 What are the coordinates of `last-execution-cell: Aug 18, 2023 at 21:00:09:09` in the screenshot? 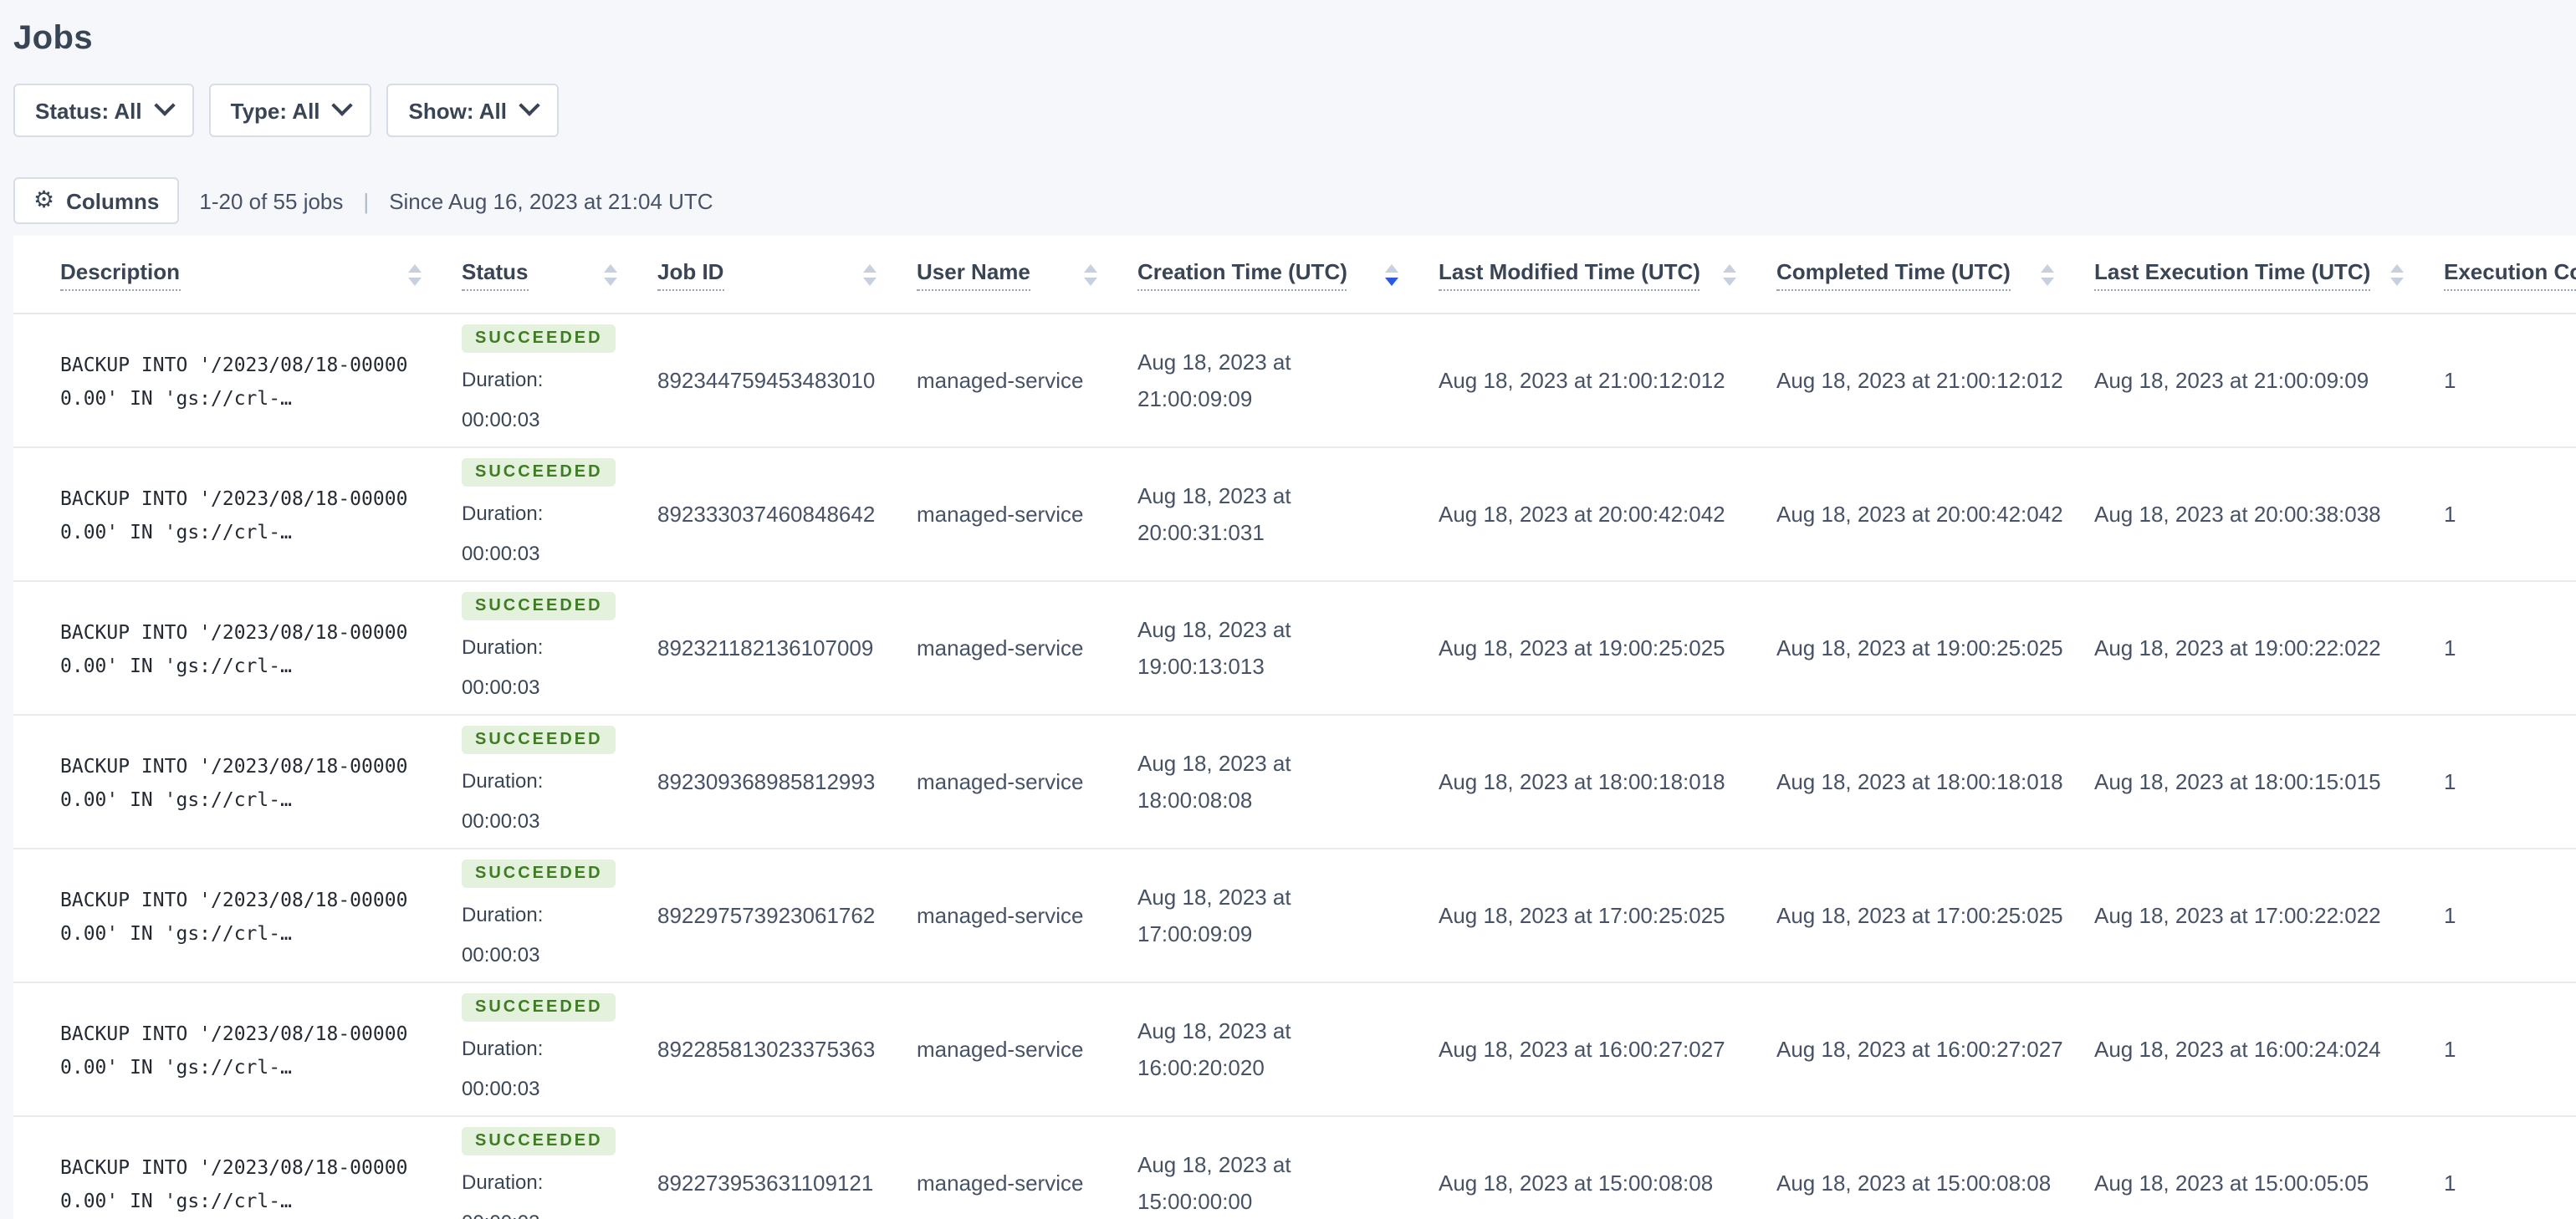 It's located at (2231, 380).